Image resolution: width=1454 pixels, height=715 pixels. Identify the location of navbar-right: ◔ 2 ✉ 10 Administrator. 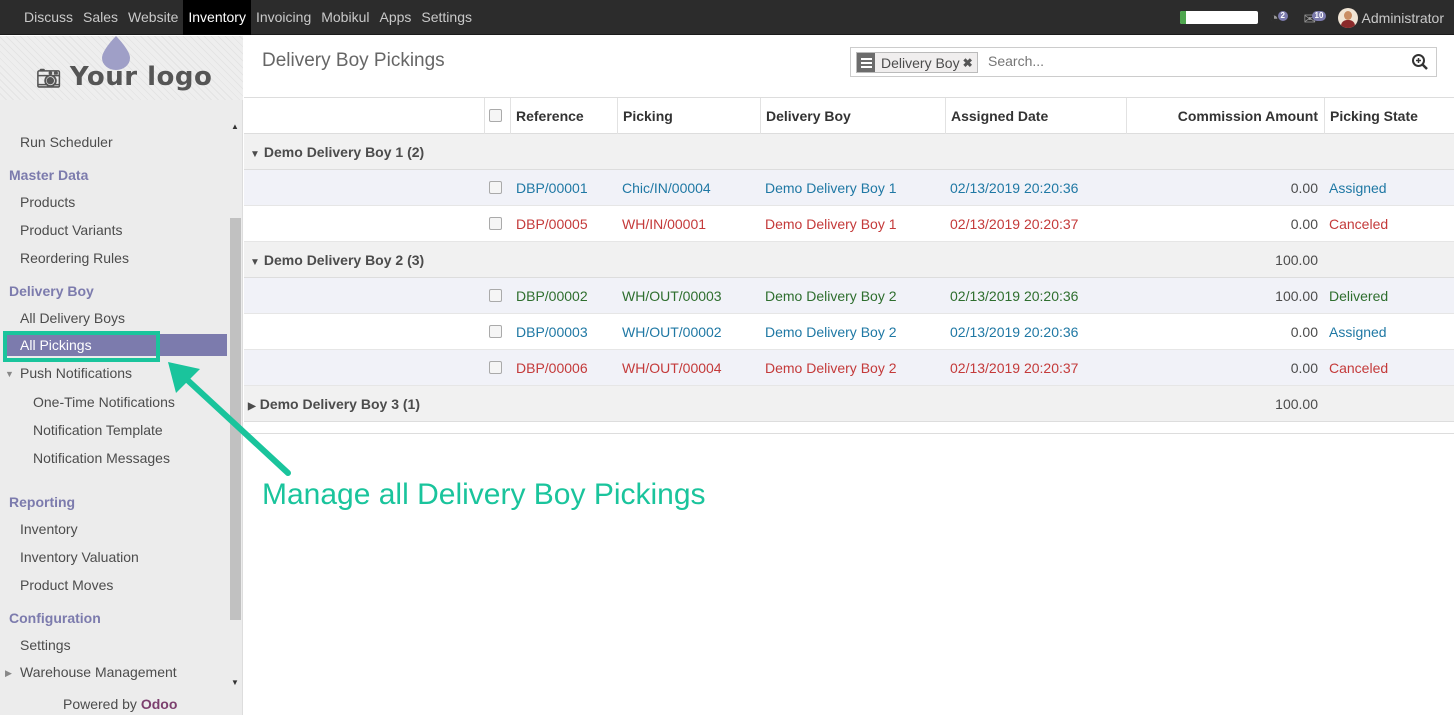
(1311, 17).